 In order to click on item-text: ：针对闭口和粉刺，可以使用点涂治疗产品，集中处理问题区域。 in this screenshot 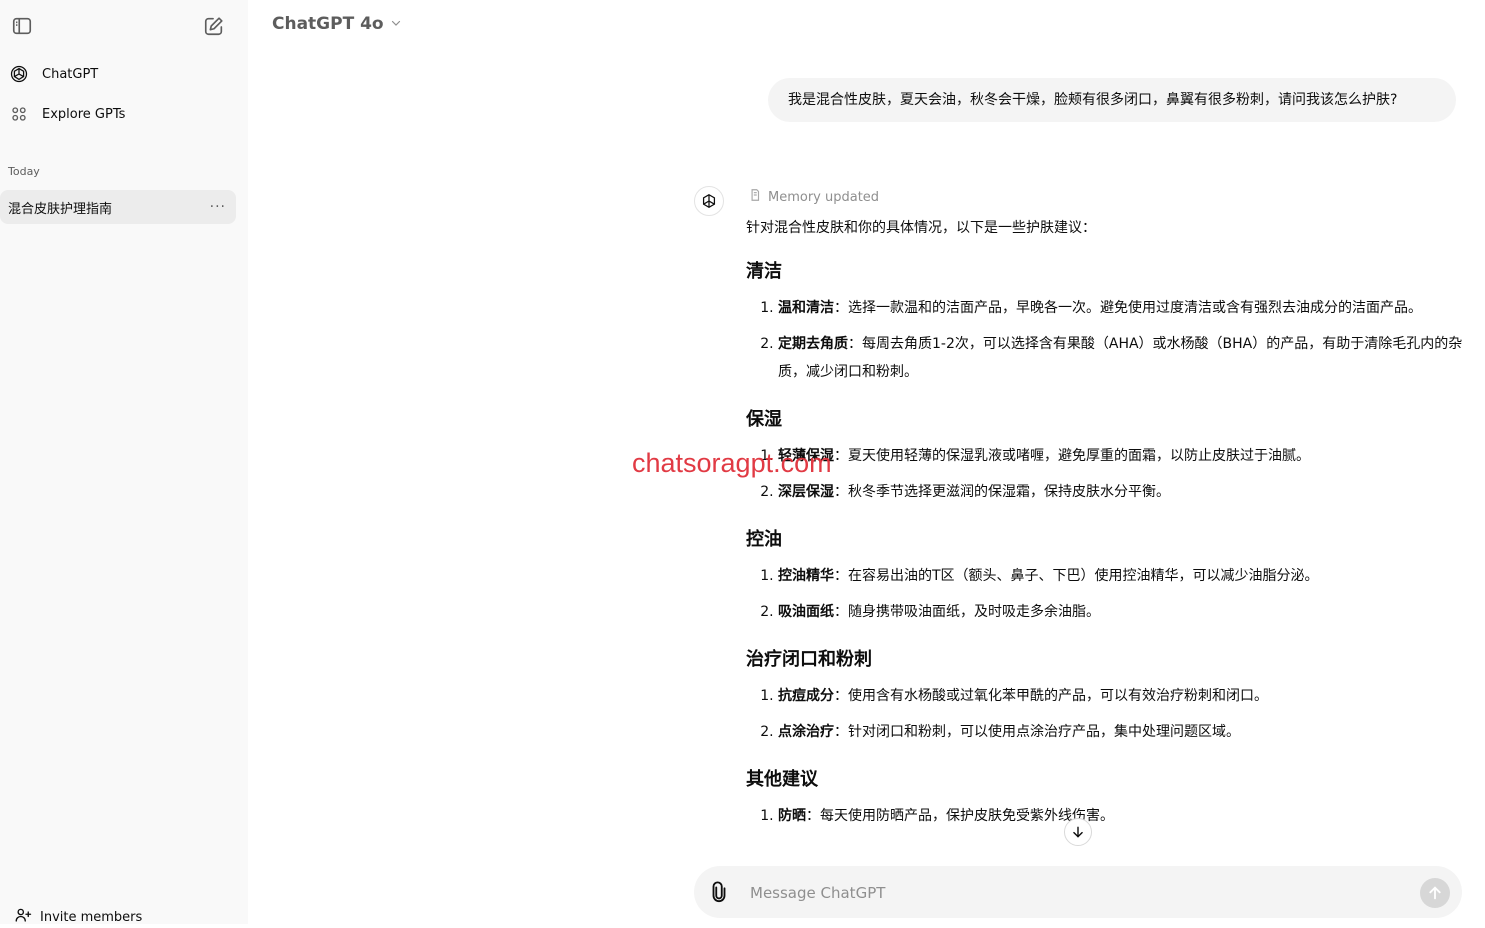, I will do `click(1037, 732)`.